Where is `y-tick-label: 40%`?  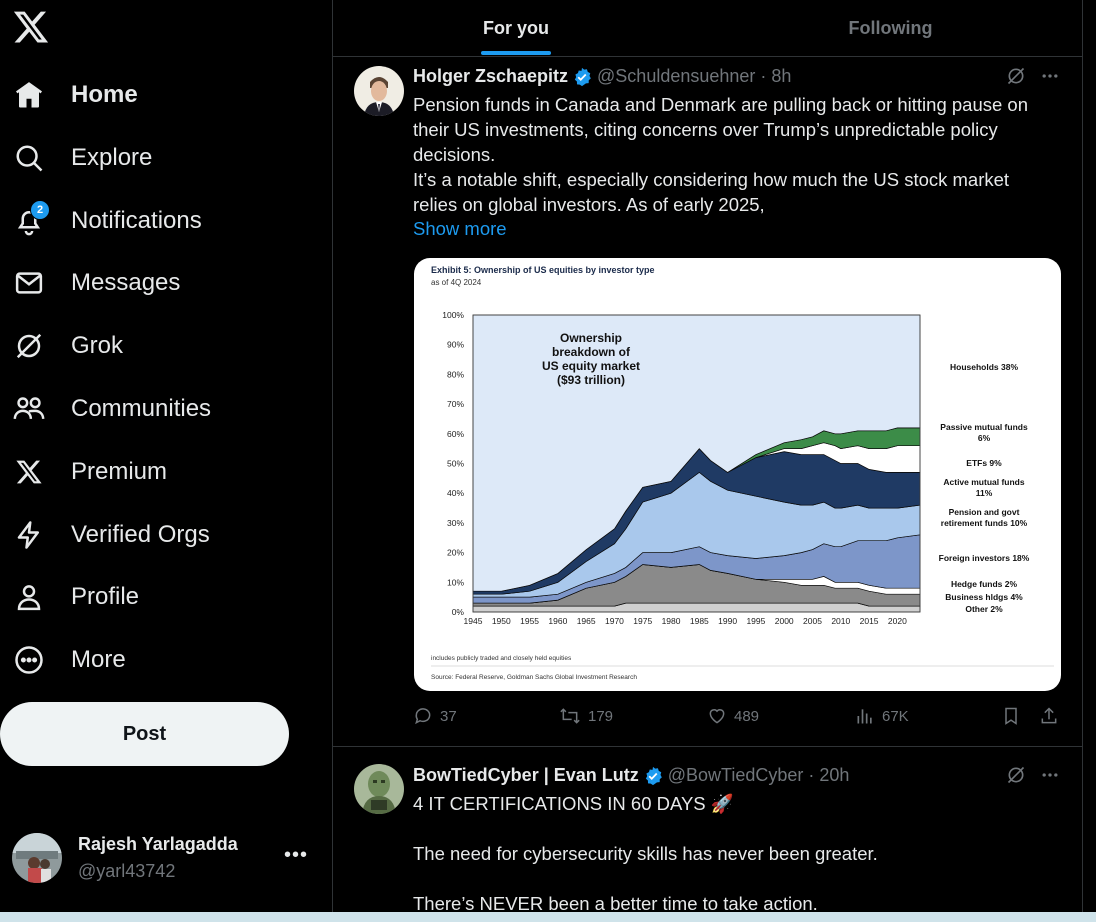 y-tick-label: 40% is located at coordinates (455, 493).